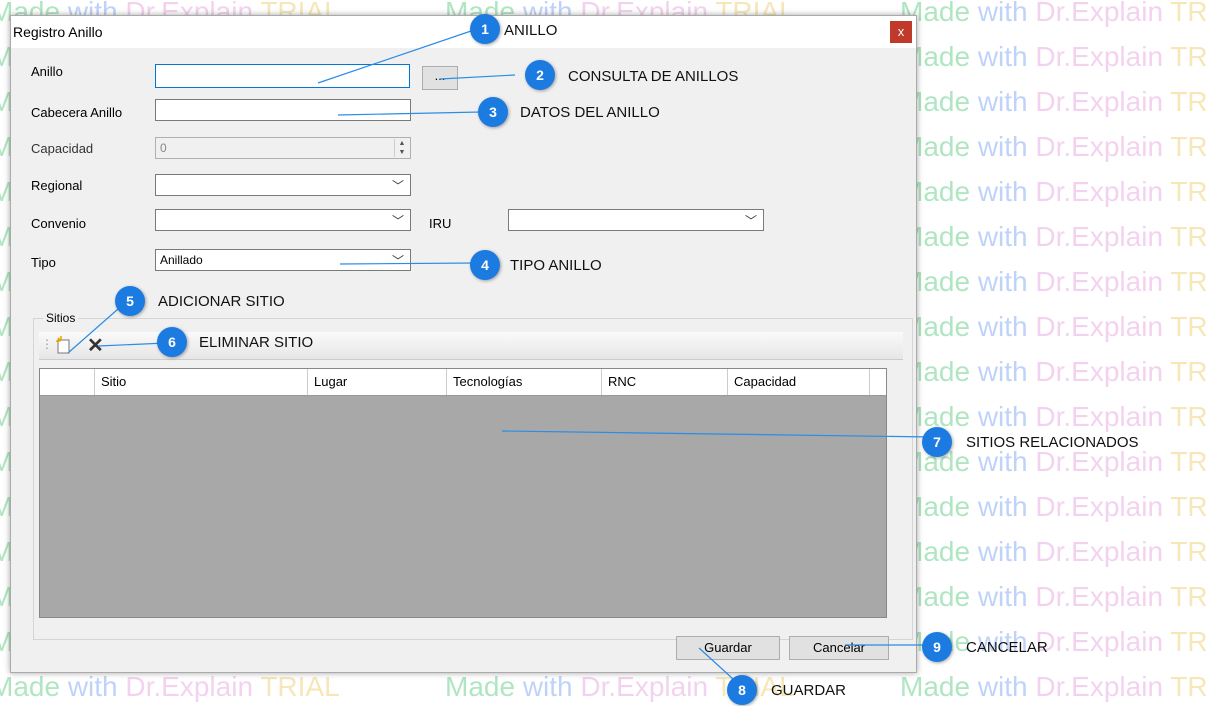 This screenshot has width=1208, height=706. What do you see at coordinates (163, 148) in the screenshot?
I see `capacidad-value: 0` at bounding box center [163, 148].